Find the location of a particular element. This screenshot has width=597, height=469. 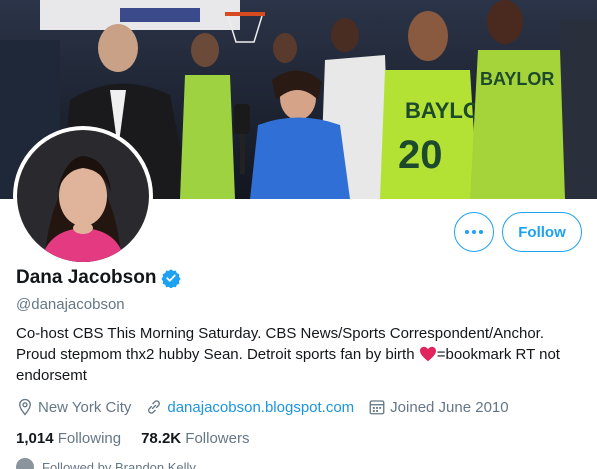

location-item: New York City is located at coordinates (73, 407).